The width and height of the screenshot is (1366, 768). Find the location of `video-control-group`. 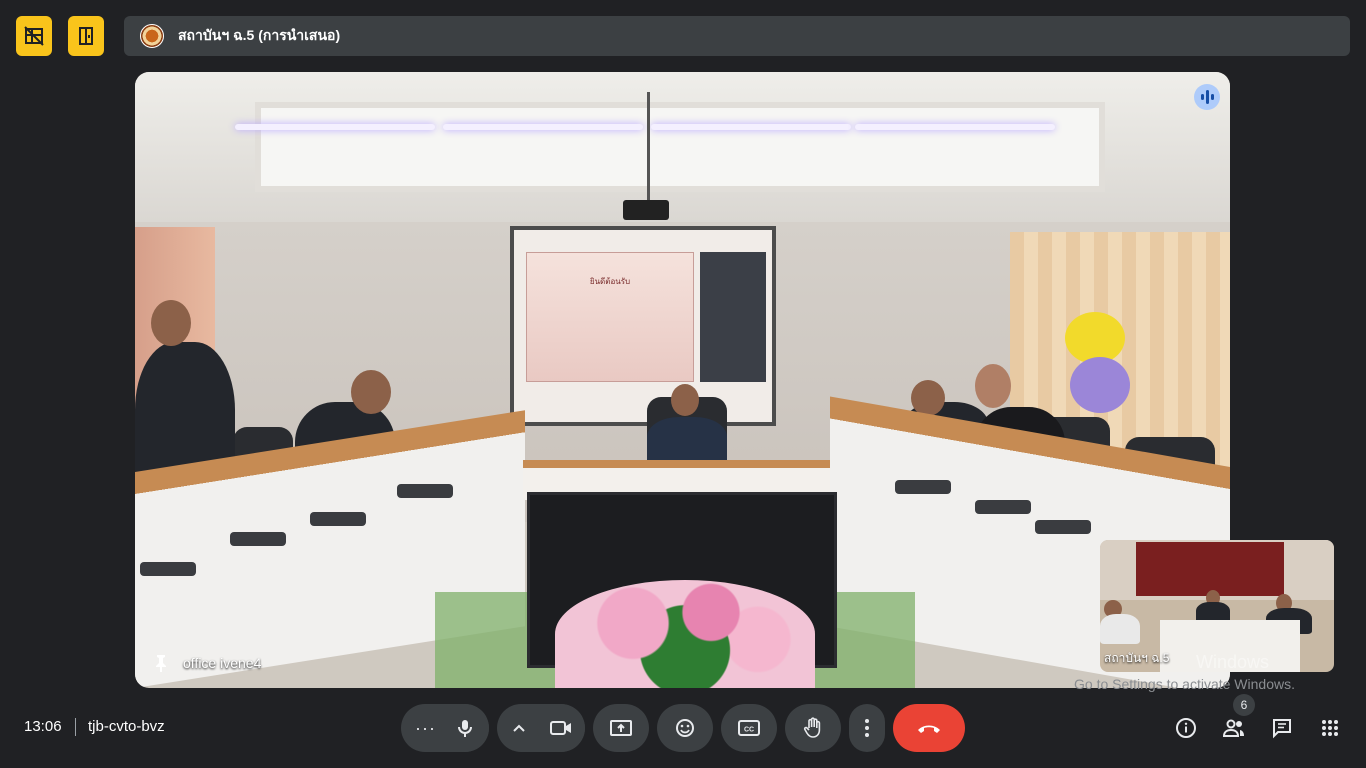

video-control-group is located at coordinates (541, 728).